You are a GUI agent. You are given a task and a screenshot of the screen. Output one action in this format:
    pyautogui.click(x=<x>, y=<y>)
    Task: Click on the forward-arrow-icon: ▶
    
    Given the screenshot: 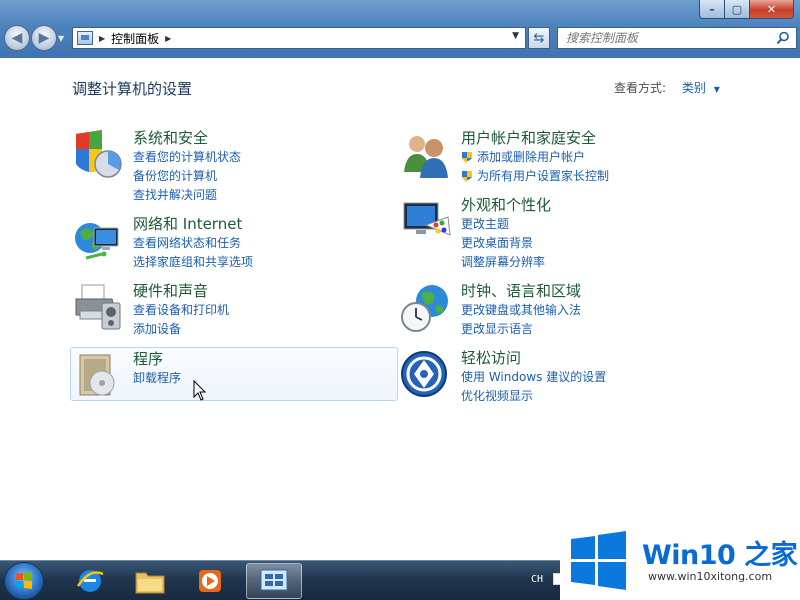 What is the action you would take?
    pyautogui.click(x=44, y=38)
    